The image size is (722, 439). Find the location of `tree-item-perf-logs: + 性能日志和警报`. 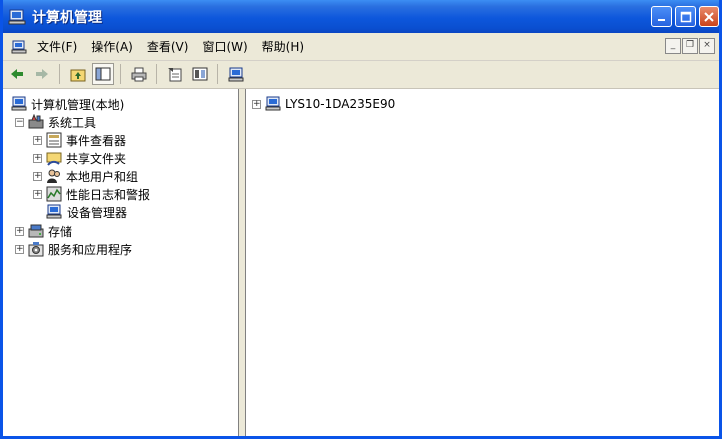

tree-item-perf-logs: + 性能日志和警报 is located at coordinates (91, 194).